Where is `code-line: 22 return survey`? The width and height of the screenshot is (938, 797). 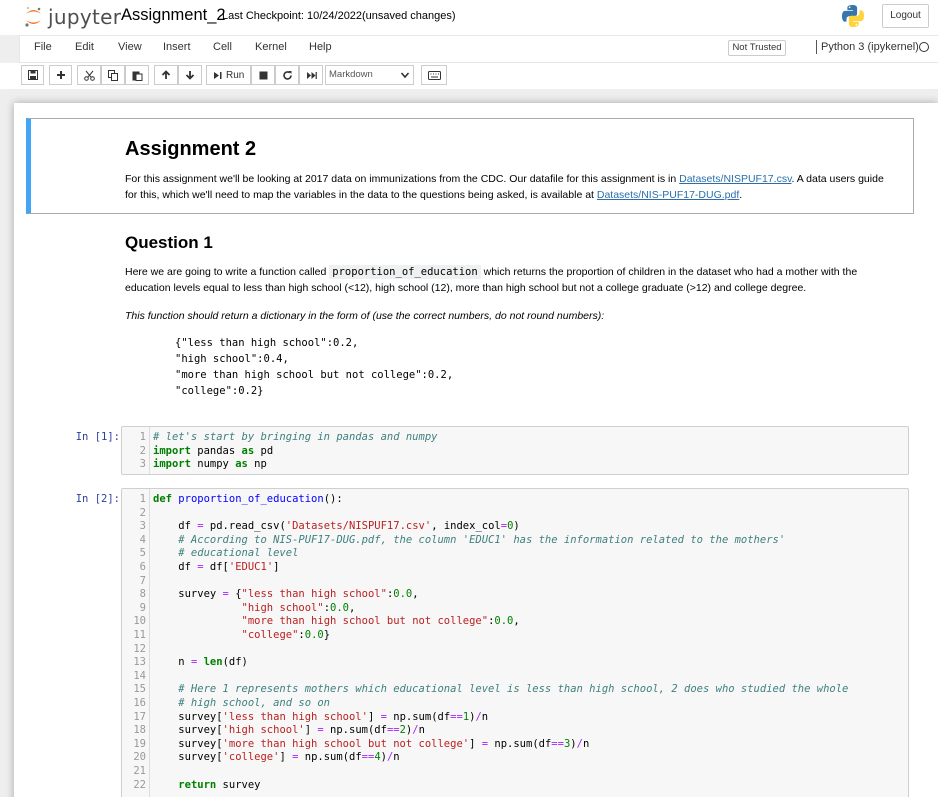
code-line: 22 return survey is located at coordinates (515, 786).